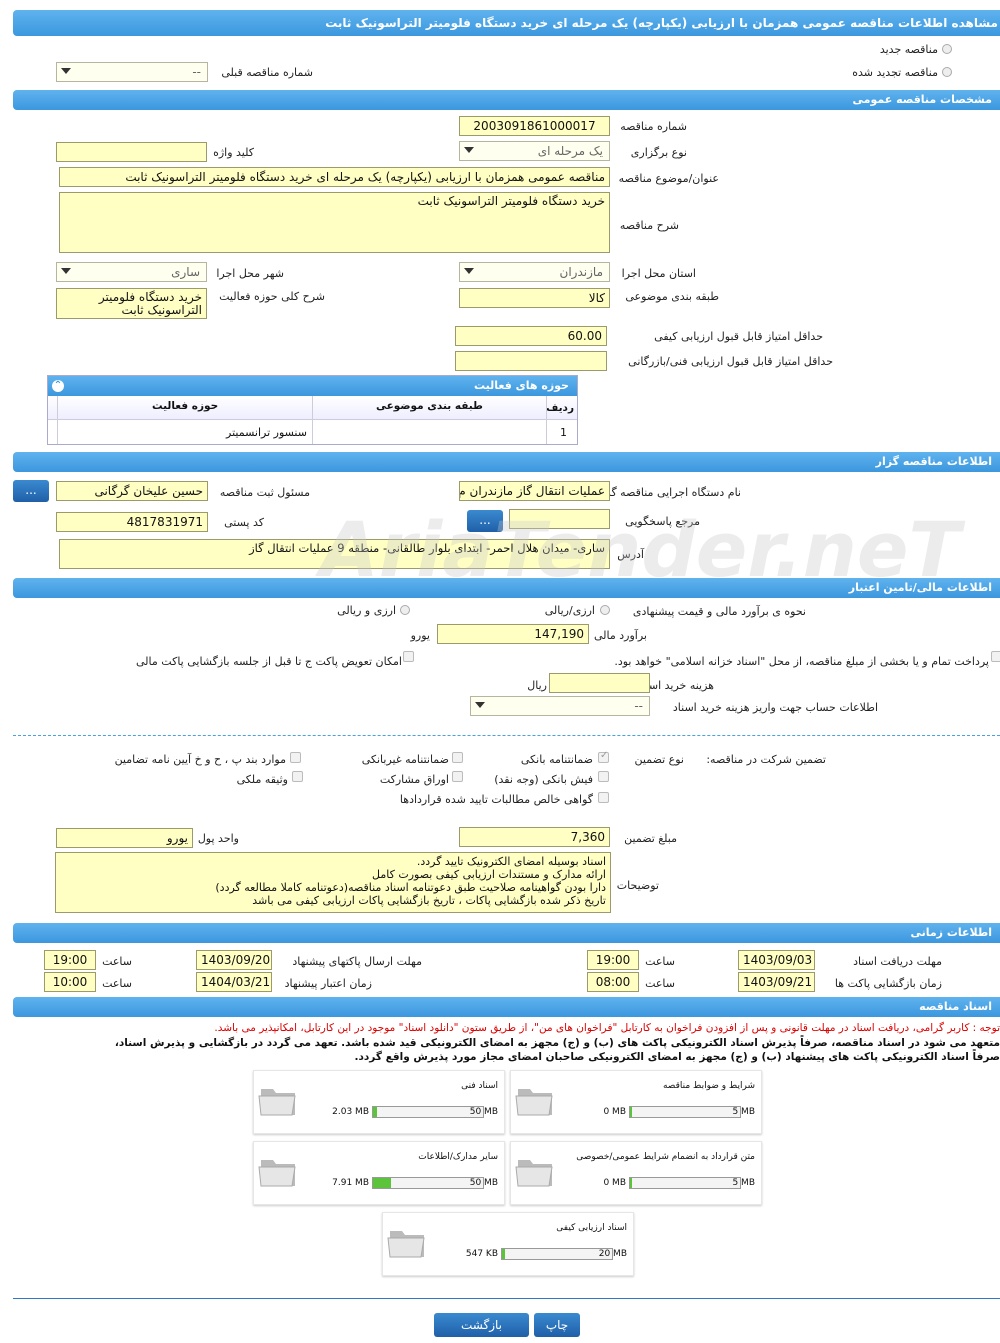 The image size is (1000, 1343). Describe the element at coordinates (506, 735) in the screenshot. I see `divider` at that location.